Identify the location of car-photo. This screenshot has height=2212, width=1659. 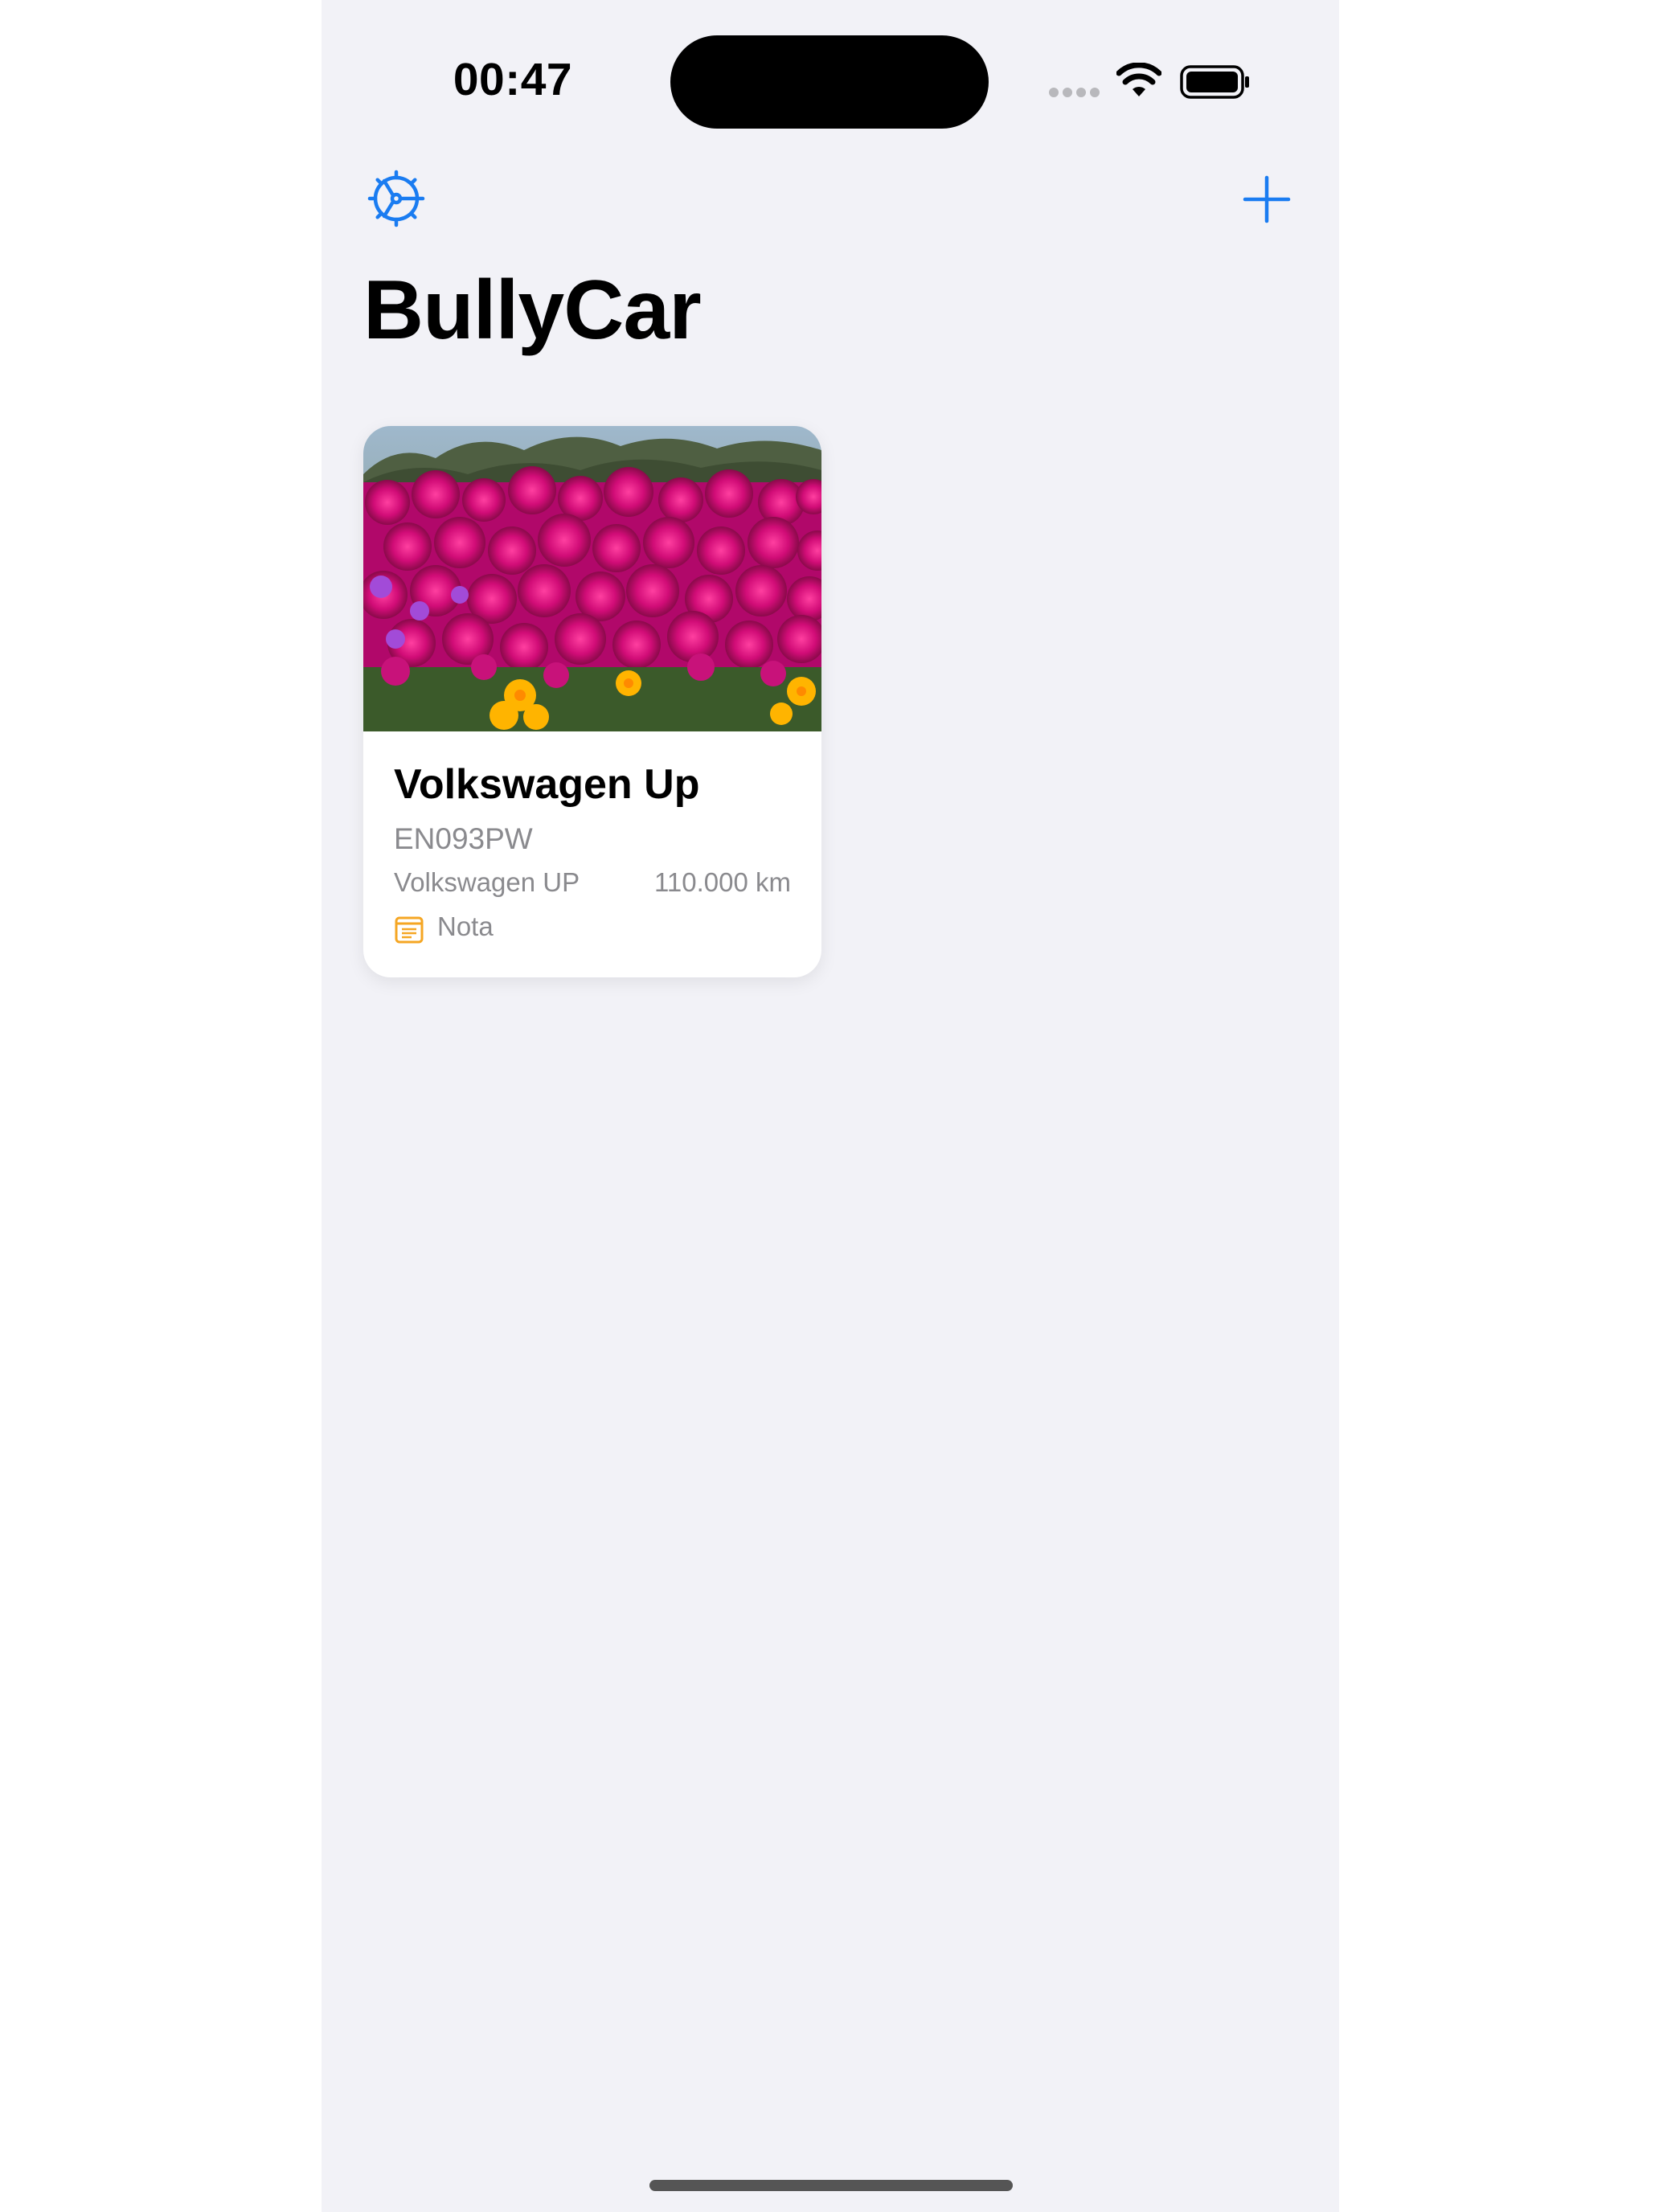
(592, 578).